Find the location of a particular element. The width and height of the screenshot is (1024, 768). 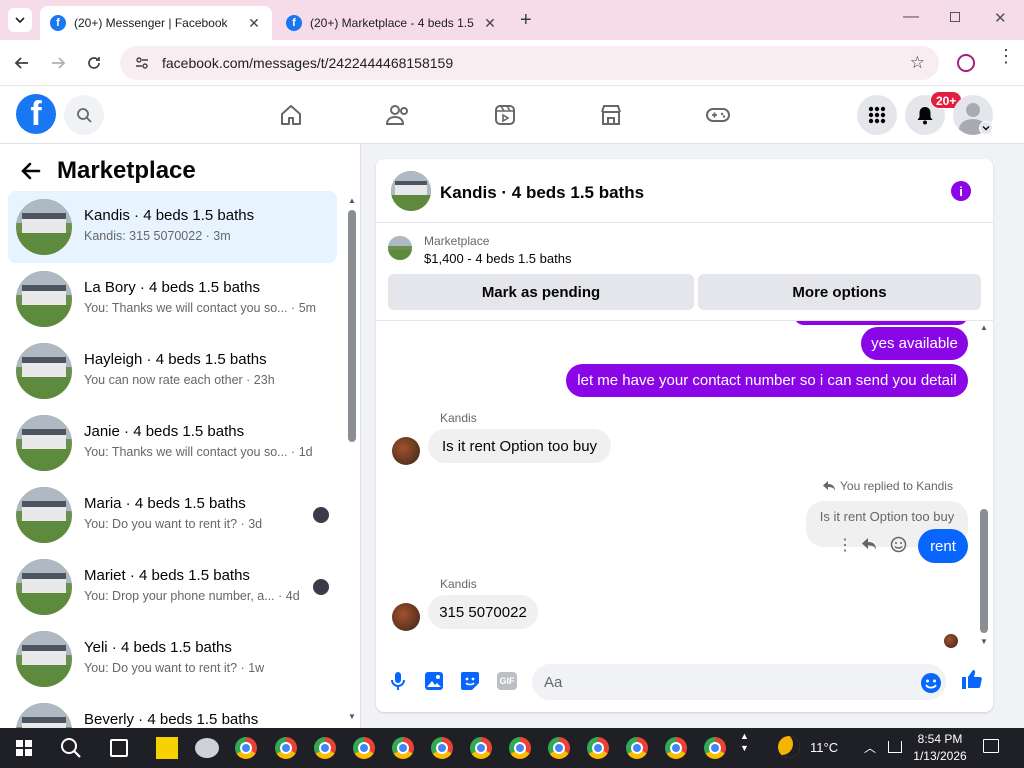

menu-button is located at coordinates (877, 115).